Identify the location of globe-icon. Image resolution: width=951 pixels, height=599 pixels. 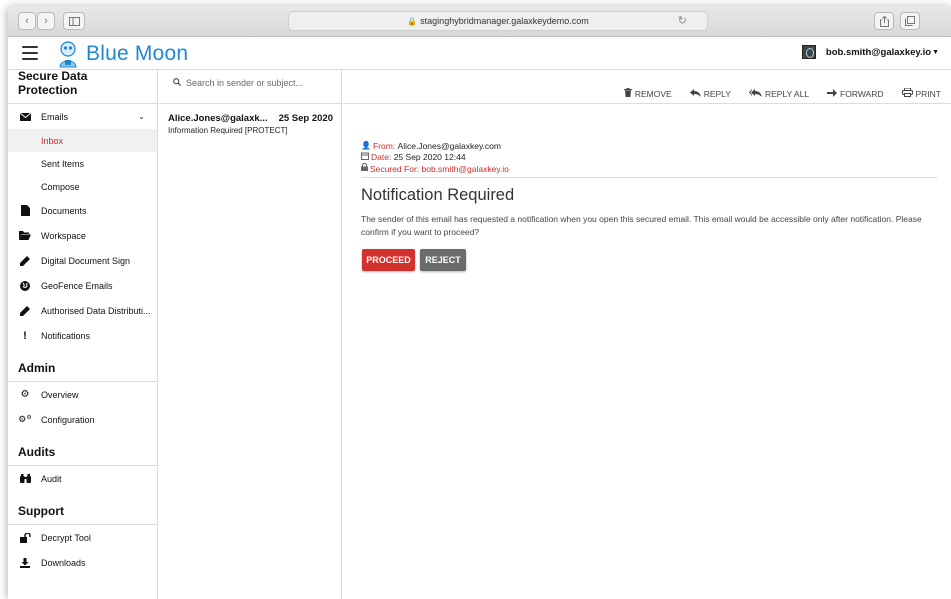
(25, 285).